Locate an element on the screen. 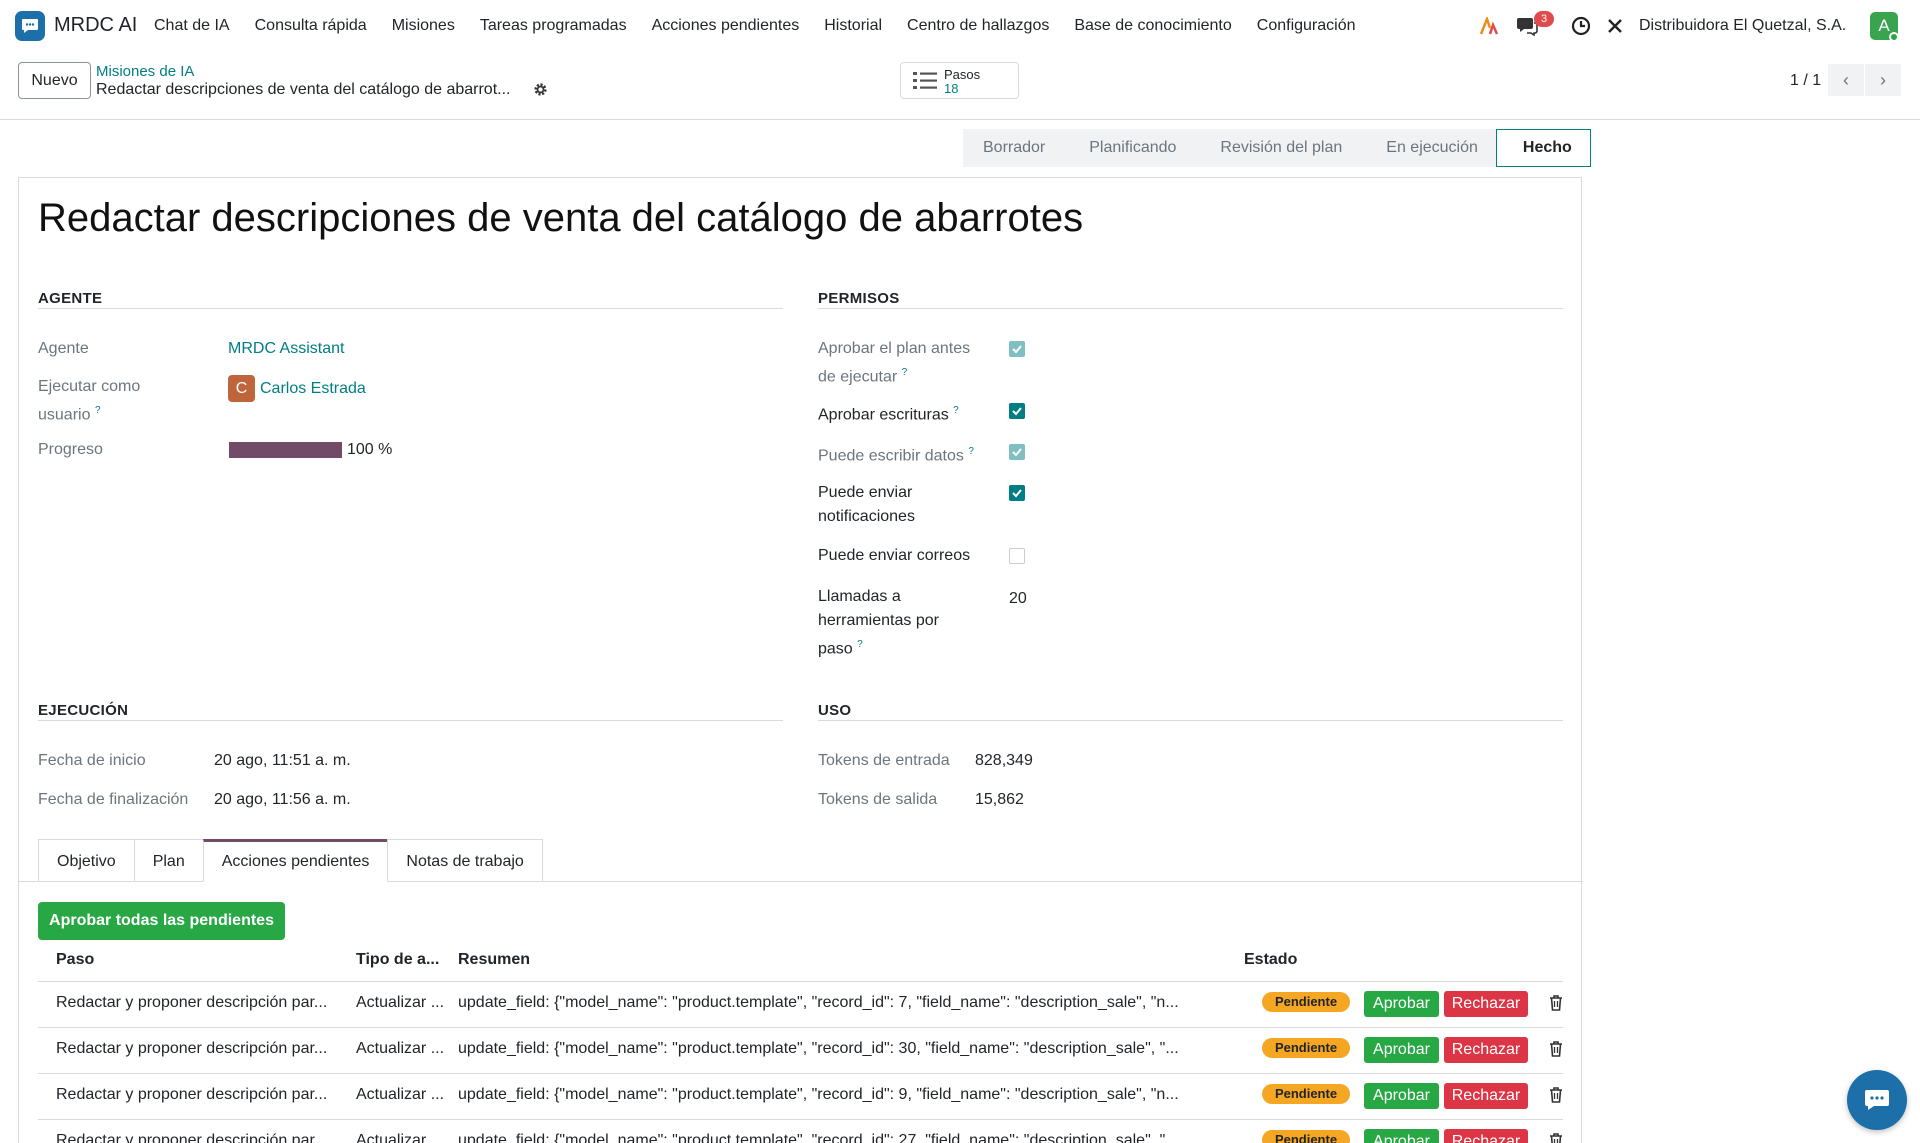  stage-plan-review: Revisión del plan is located at coordinates (1277, 148).